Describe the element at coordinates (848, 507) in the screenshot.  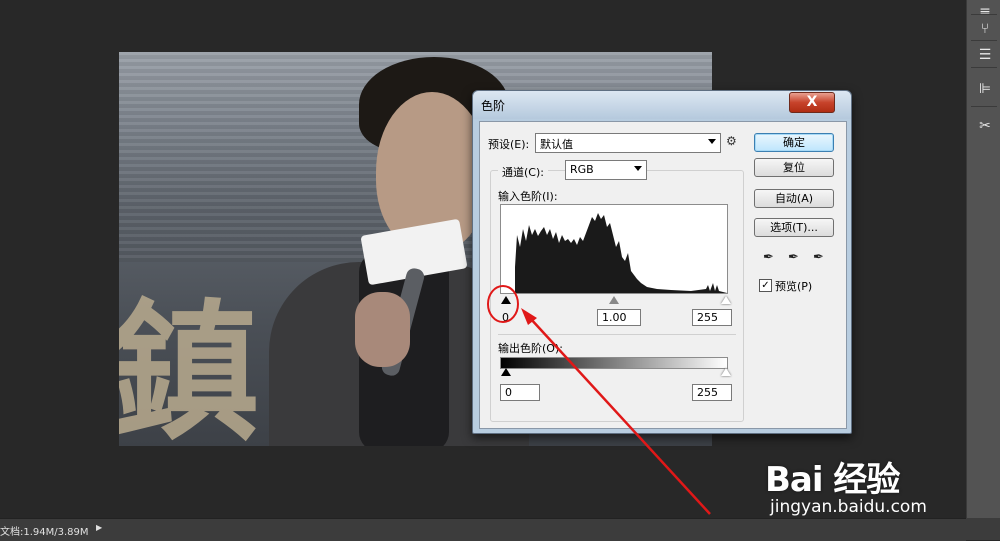
I see `watermark-url: jingyan.baidu.com` at that location.